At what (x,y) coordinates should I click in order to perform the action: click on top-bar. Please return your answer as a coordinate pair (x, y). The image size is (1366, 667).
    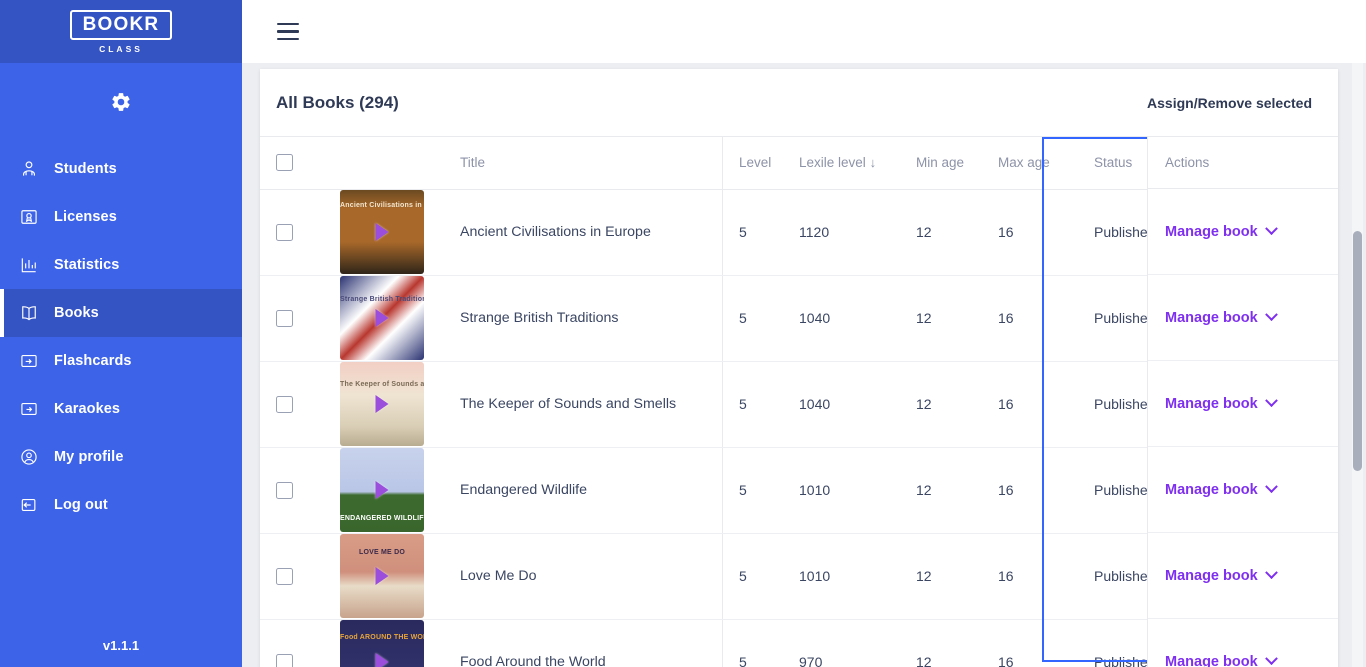
    Looking at the image, I should click on (804, 31).